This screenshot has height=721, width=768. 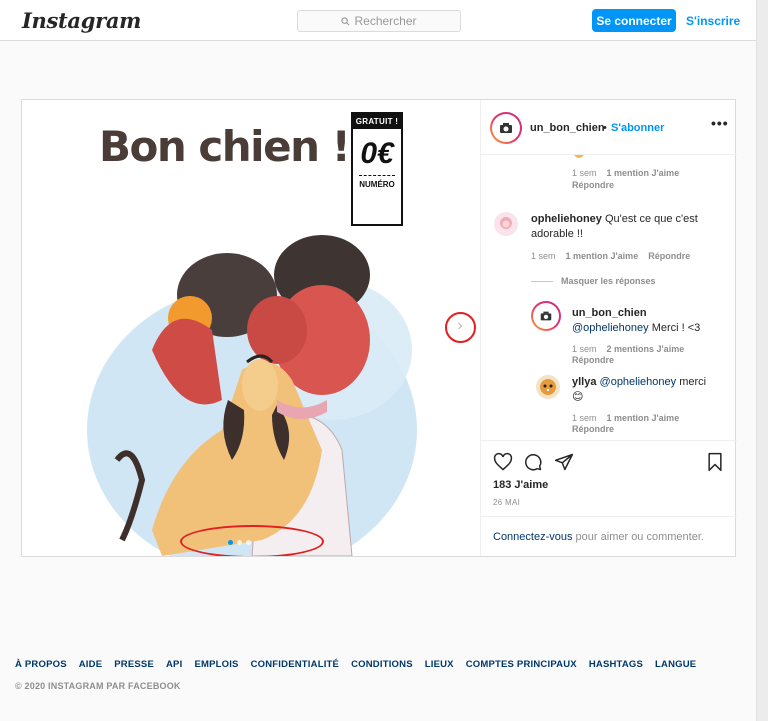 I want to click on signup-link: S'inscrire, so click(x=713, y=21).